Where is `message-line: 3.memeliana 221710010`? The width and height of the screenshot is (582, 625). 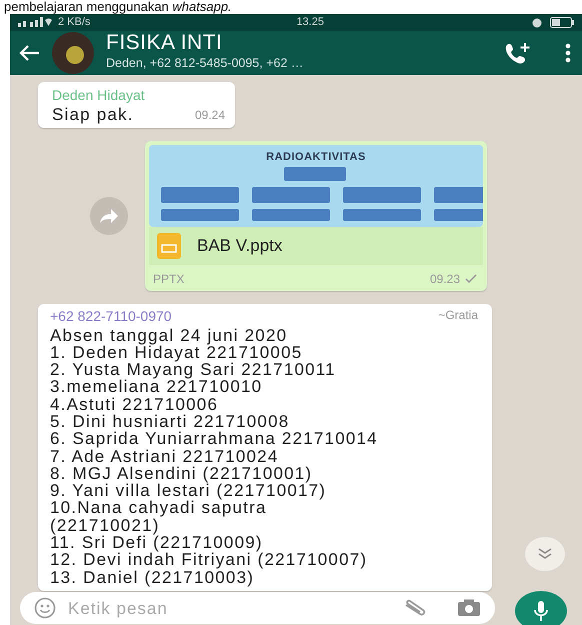 message-line: 3.memeliana 221710010 is located at coordinates (157, 387).